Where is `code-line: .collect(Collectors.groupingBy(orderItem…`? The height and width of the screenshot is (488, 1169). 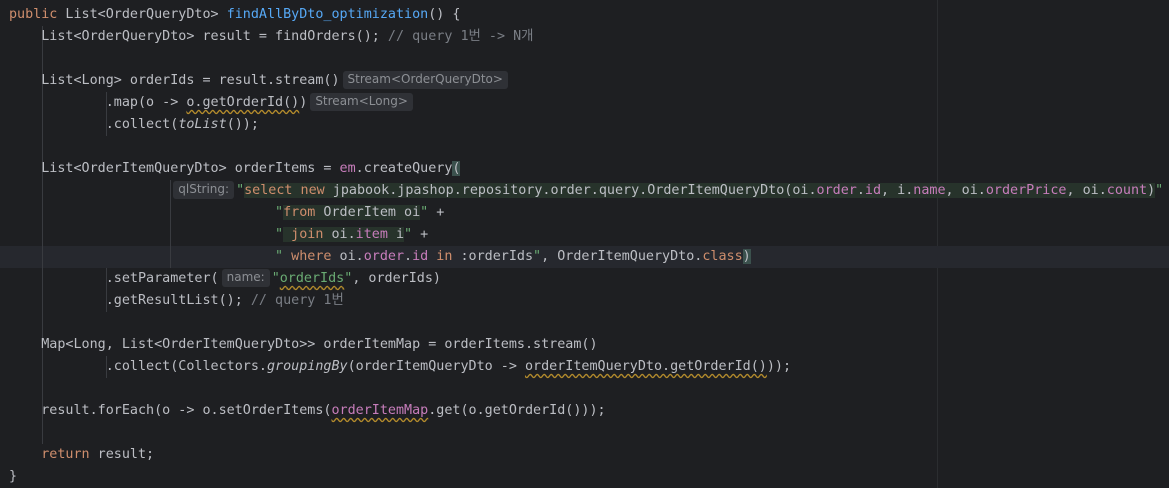
code-line: .collect(Collectors.groupingBy(orderItem… is located at coordinates (584, 367).